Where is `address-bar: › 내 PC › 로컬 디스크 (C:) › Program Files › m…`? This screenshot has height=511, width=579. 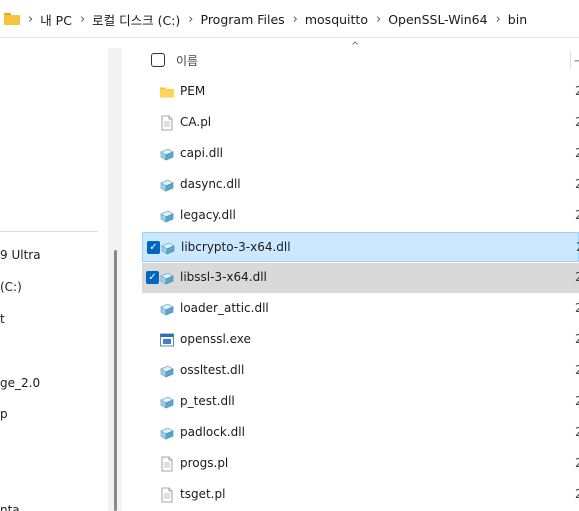
address-bar: › 내 PC › 로컬 디스크 (C:) › Program Files › m… is located at coordinates (289, 19).